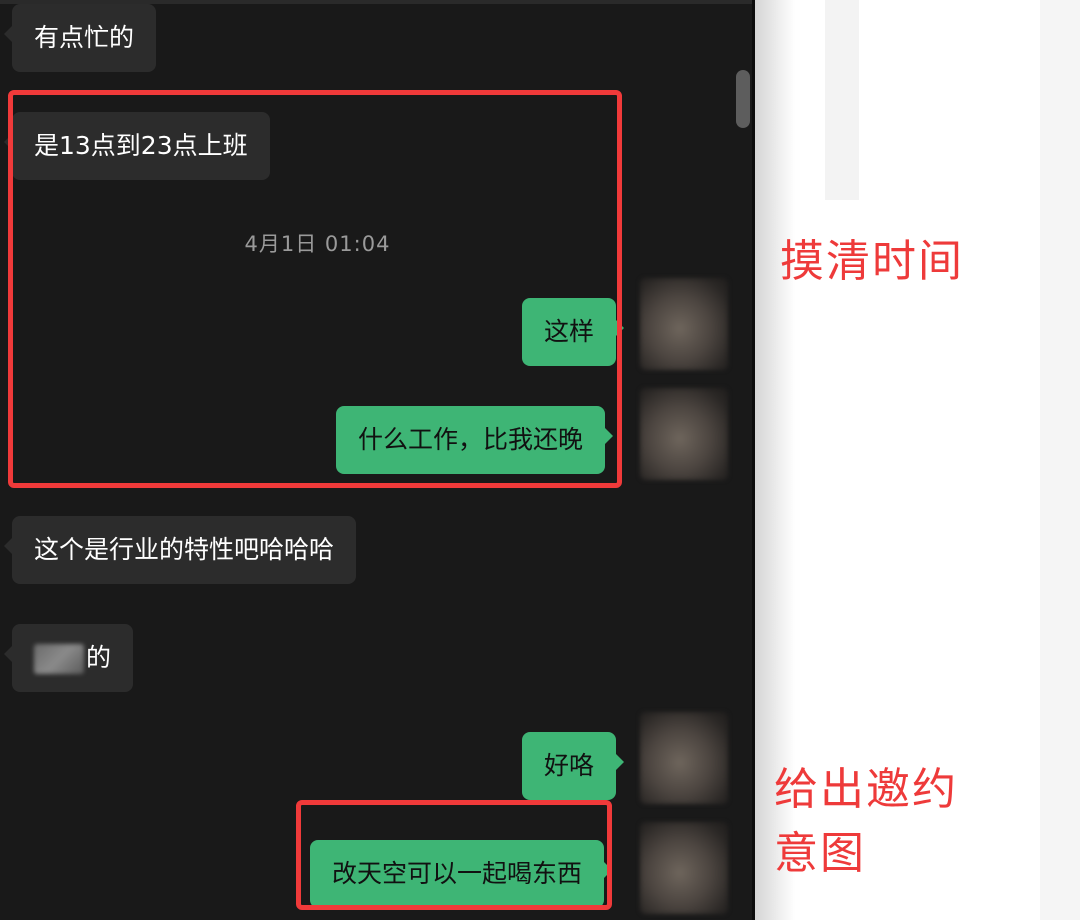 The image size is (1080, 920). I want to click on chat-scrollbar, so click(743, 99).